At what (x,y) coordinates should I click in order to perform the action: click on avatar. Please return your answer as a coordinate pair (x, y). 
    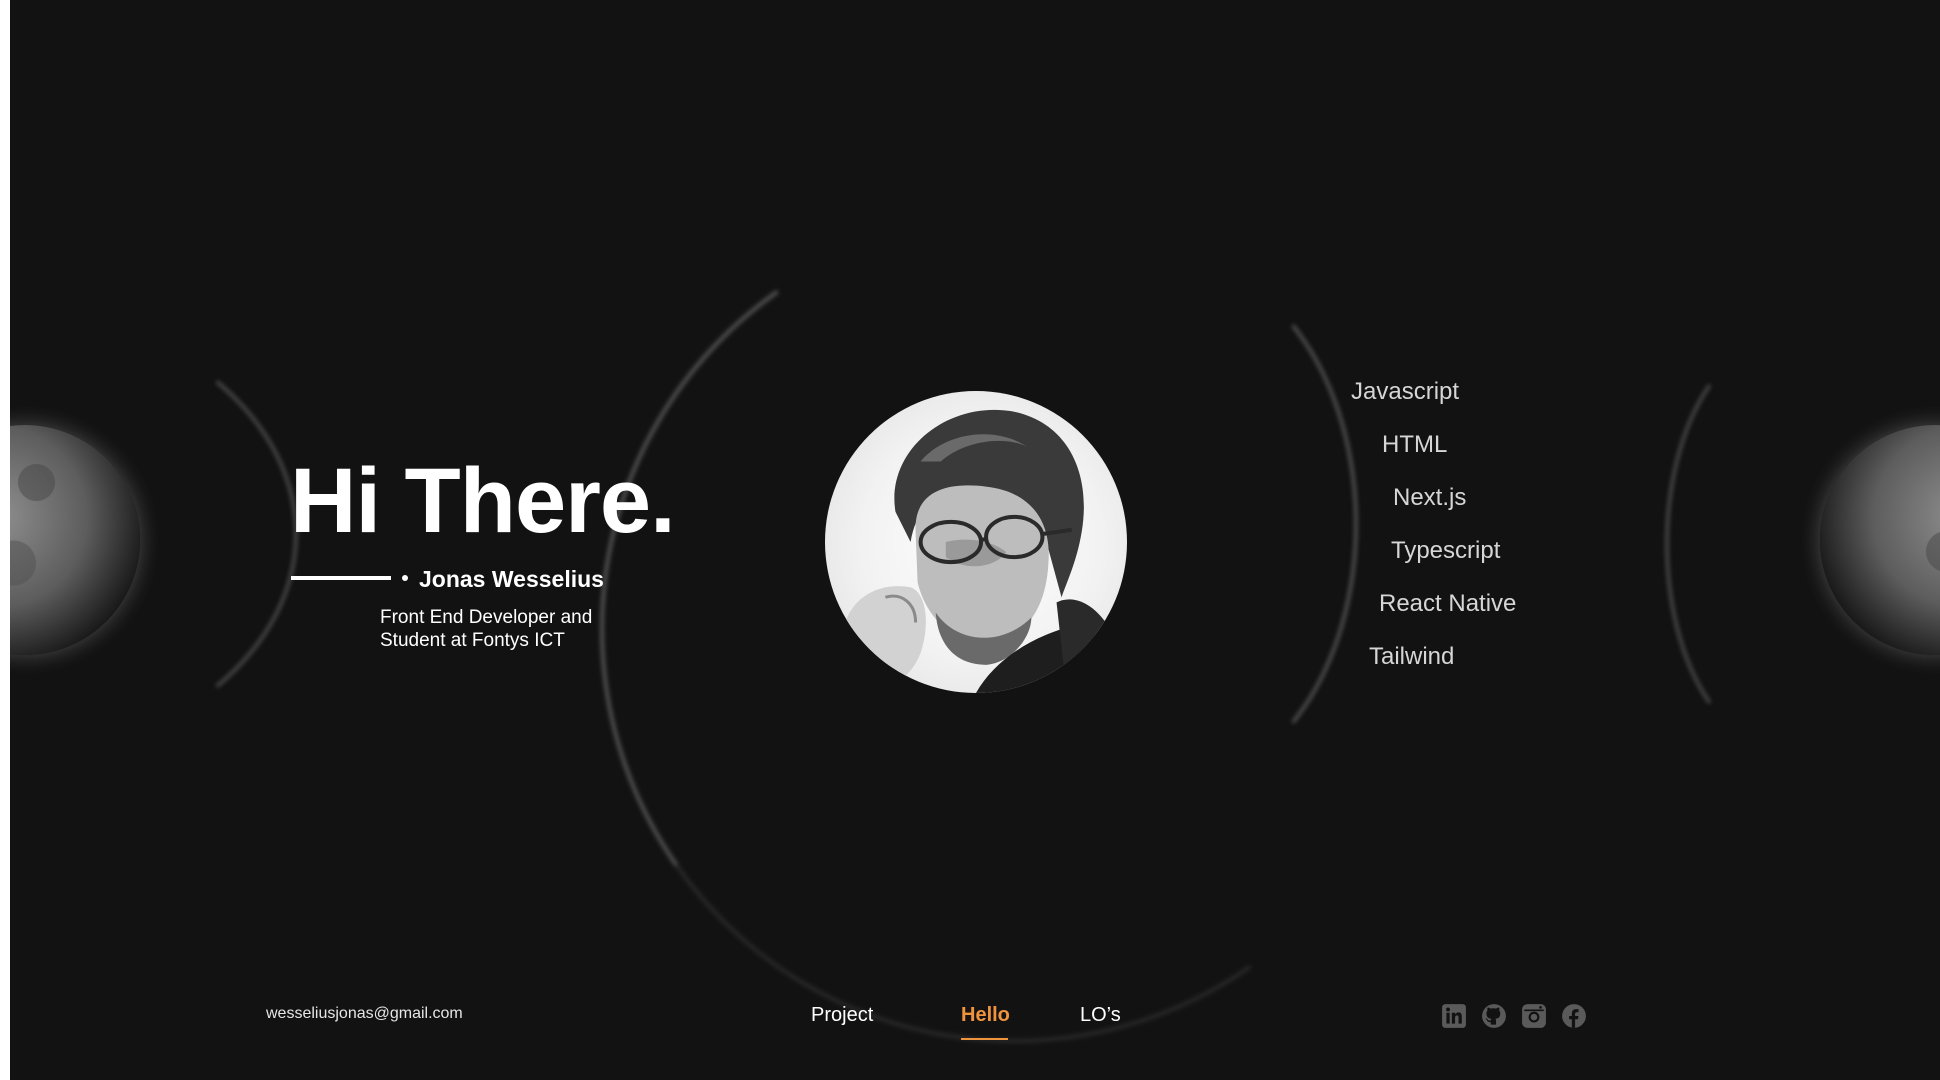
    Looking at the image, I should click on (976, 542).